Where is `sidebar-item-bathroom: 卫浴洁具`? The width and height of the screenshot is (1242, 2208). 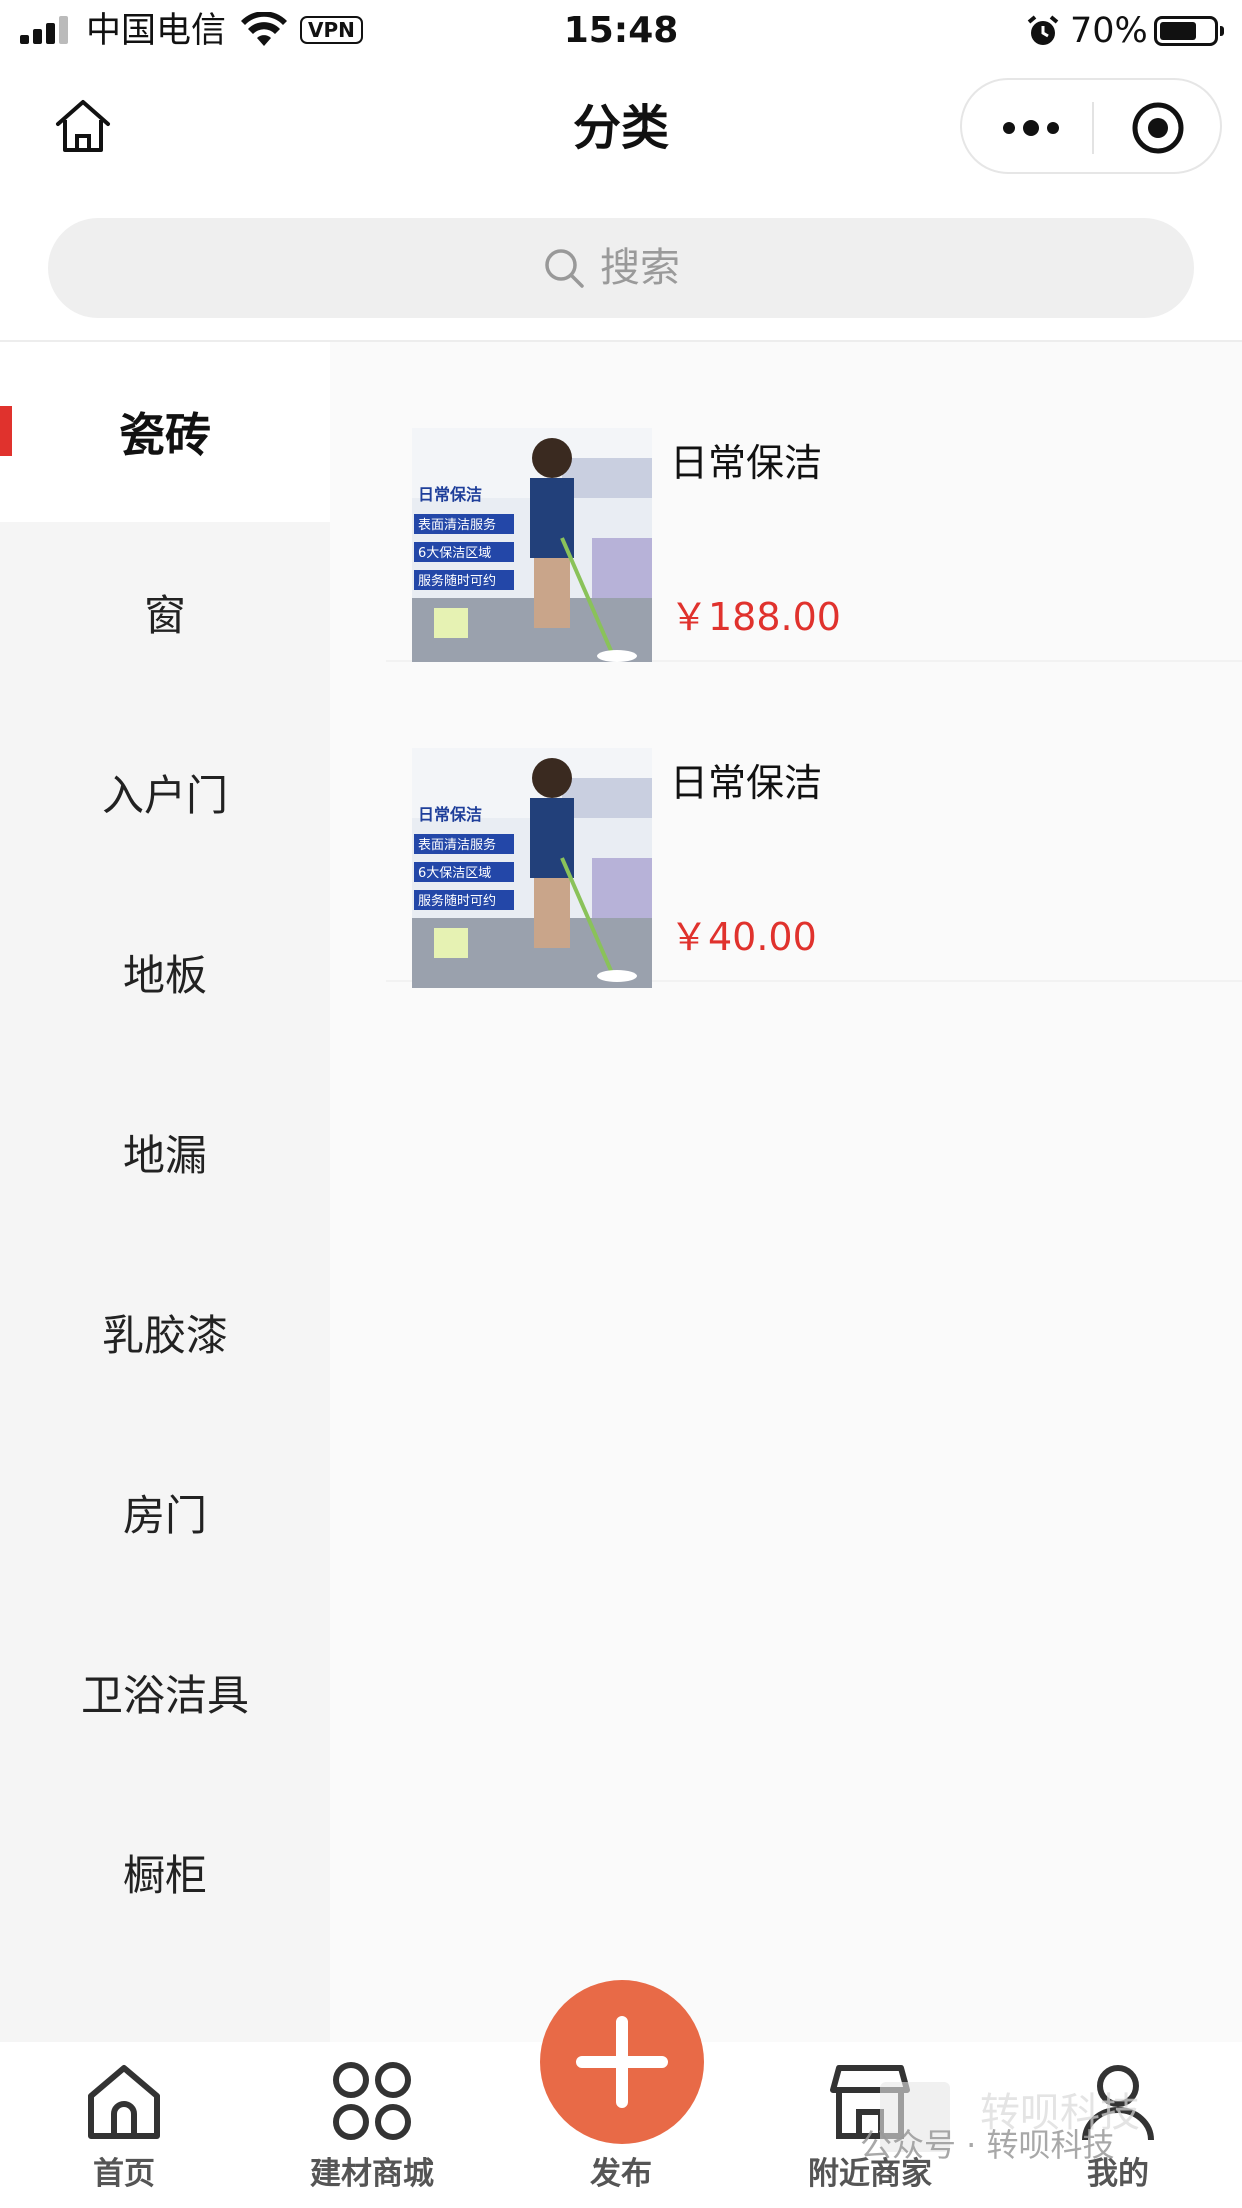
sidebar-item-bathroom: 卫浴洁具 is located at coordinates (165, 1692).